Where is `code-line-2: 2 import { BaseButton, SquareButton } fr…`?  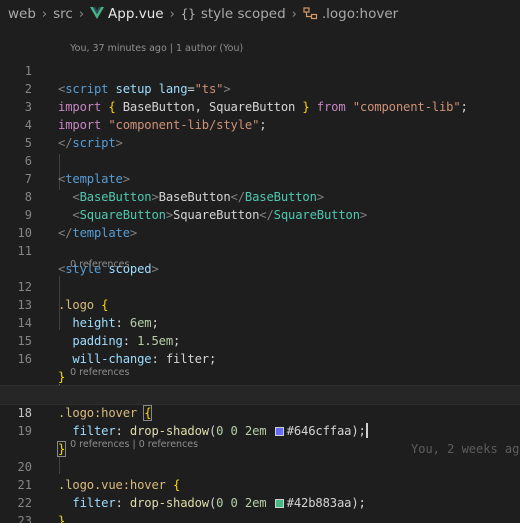
code-line-2: 2 import { BaseButton, SquareButton } fr… is located at coordinates (260, 88).